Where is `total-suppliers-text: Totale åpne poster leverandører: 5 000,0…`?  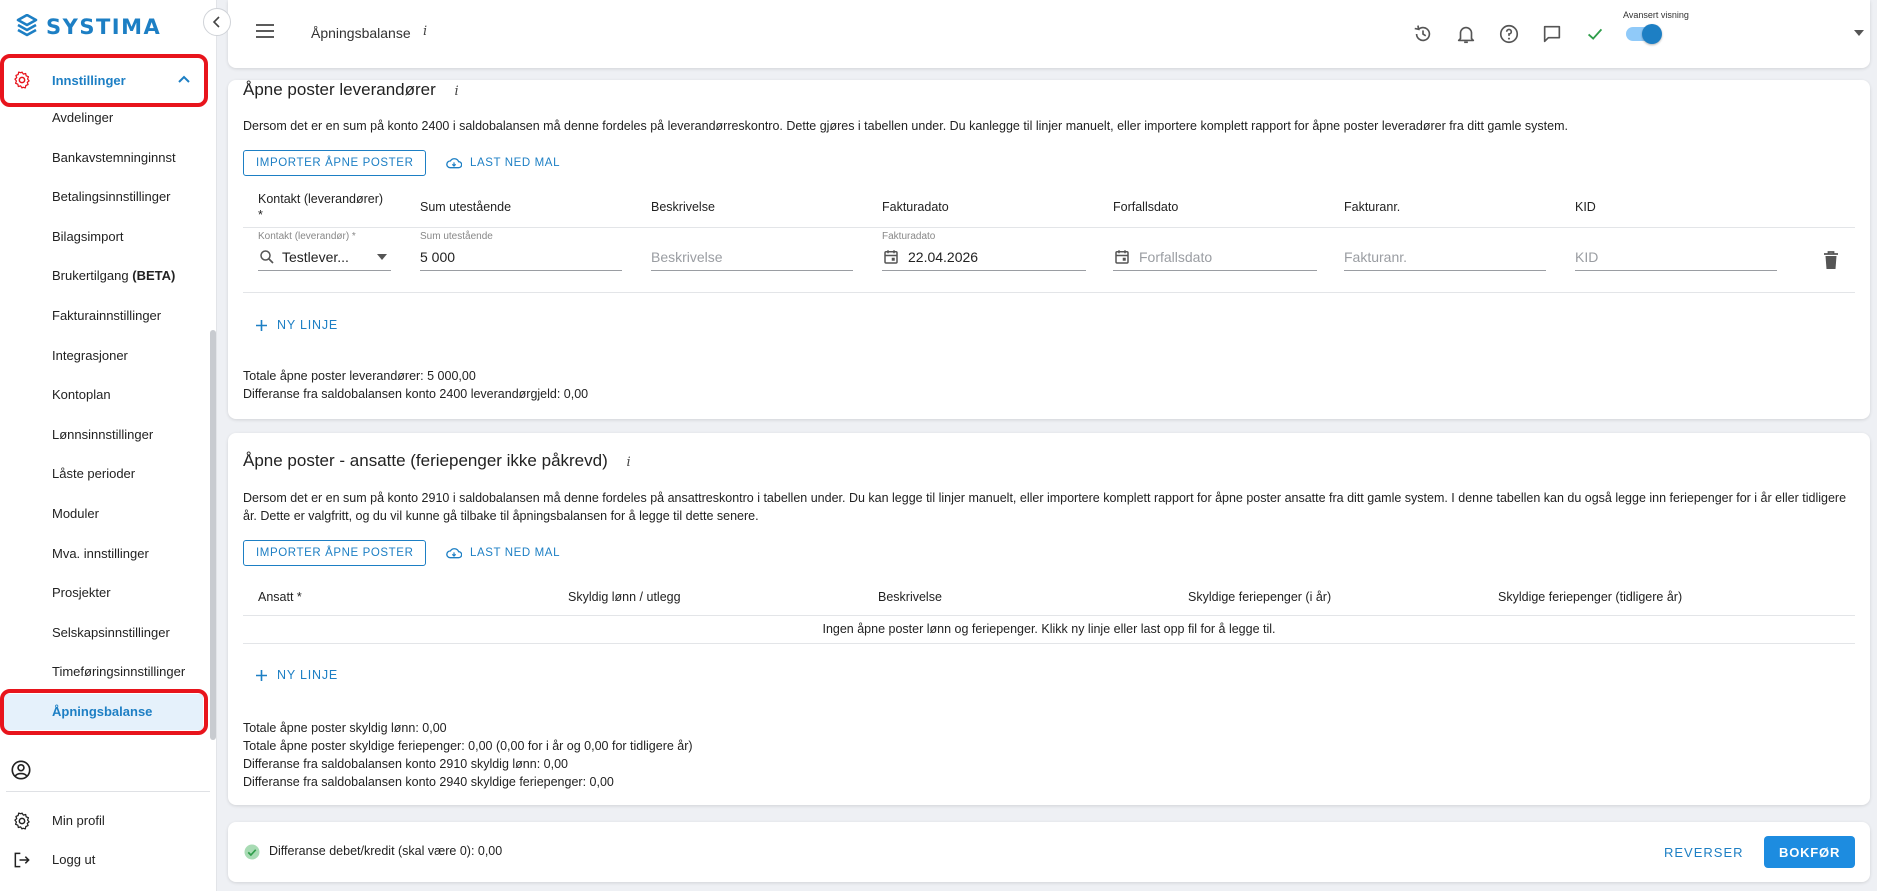 total-suppliers-text: Totale åpne poster leverandører: 5 000,0… is located at coordinates (359, 376).